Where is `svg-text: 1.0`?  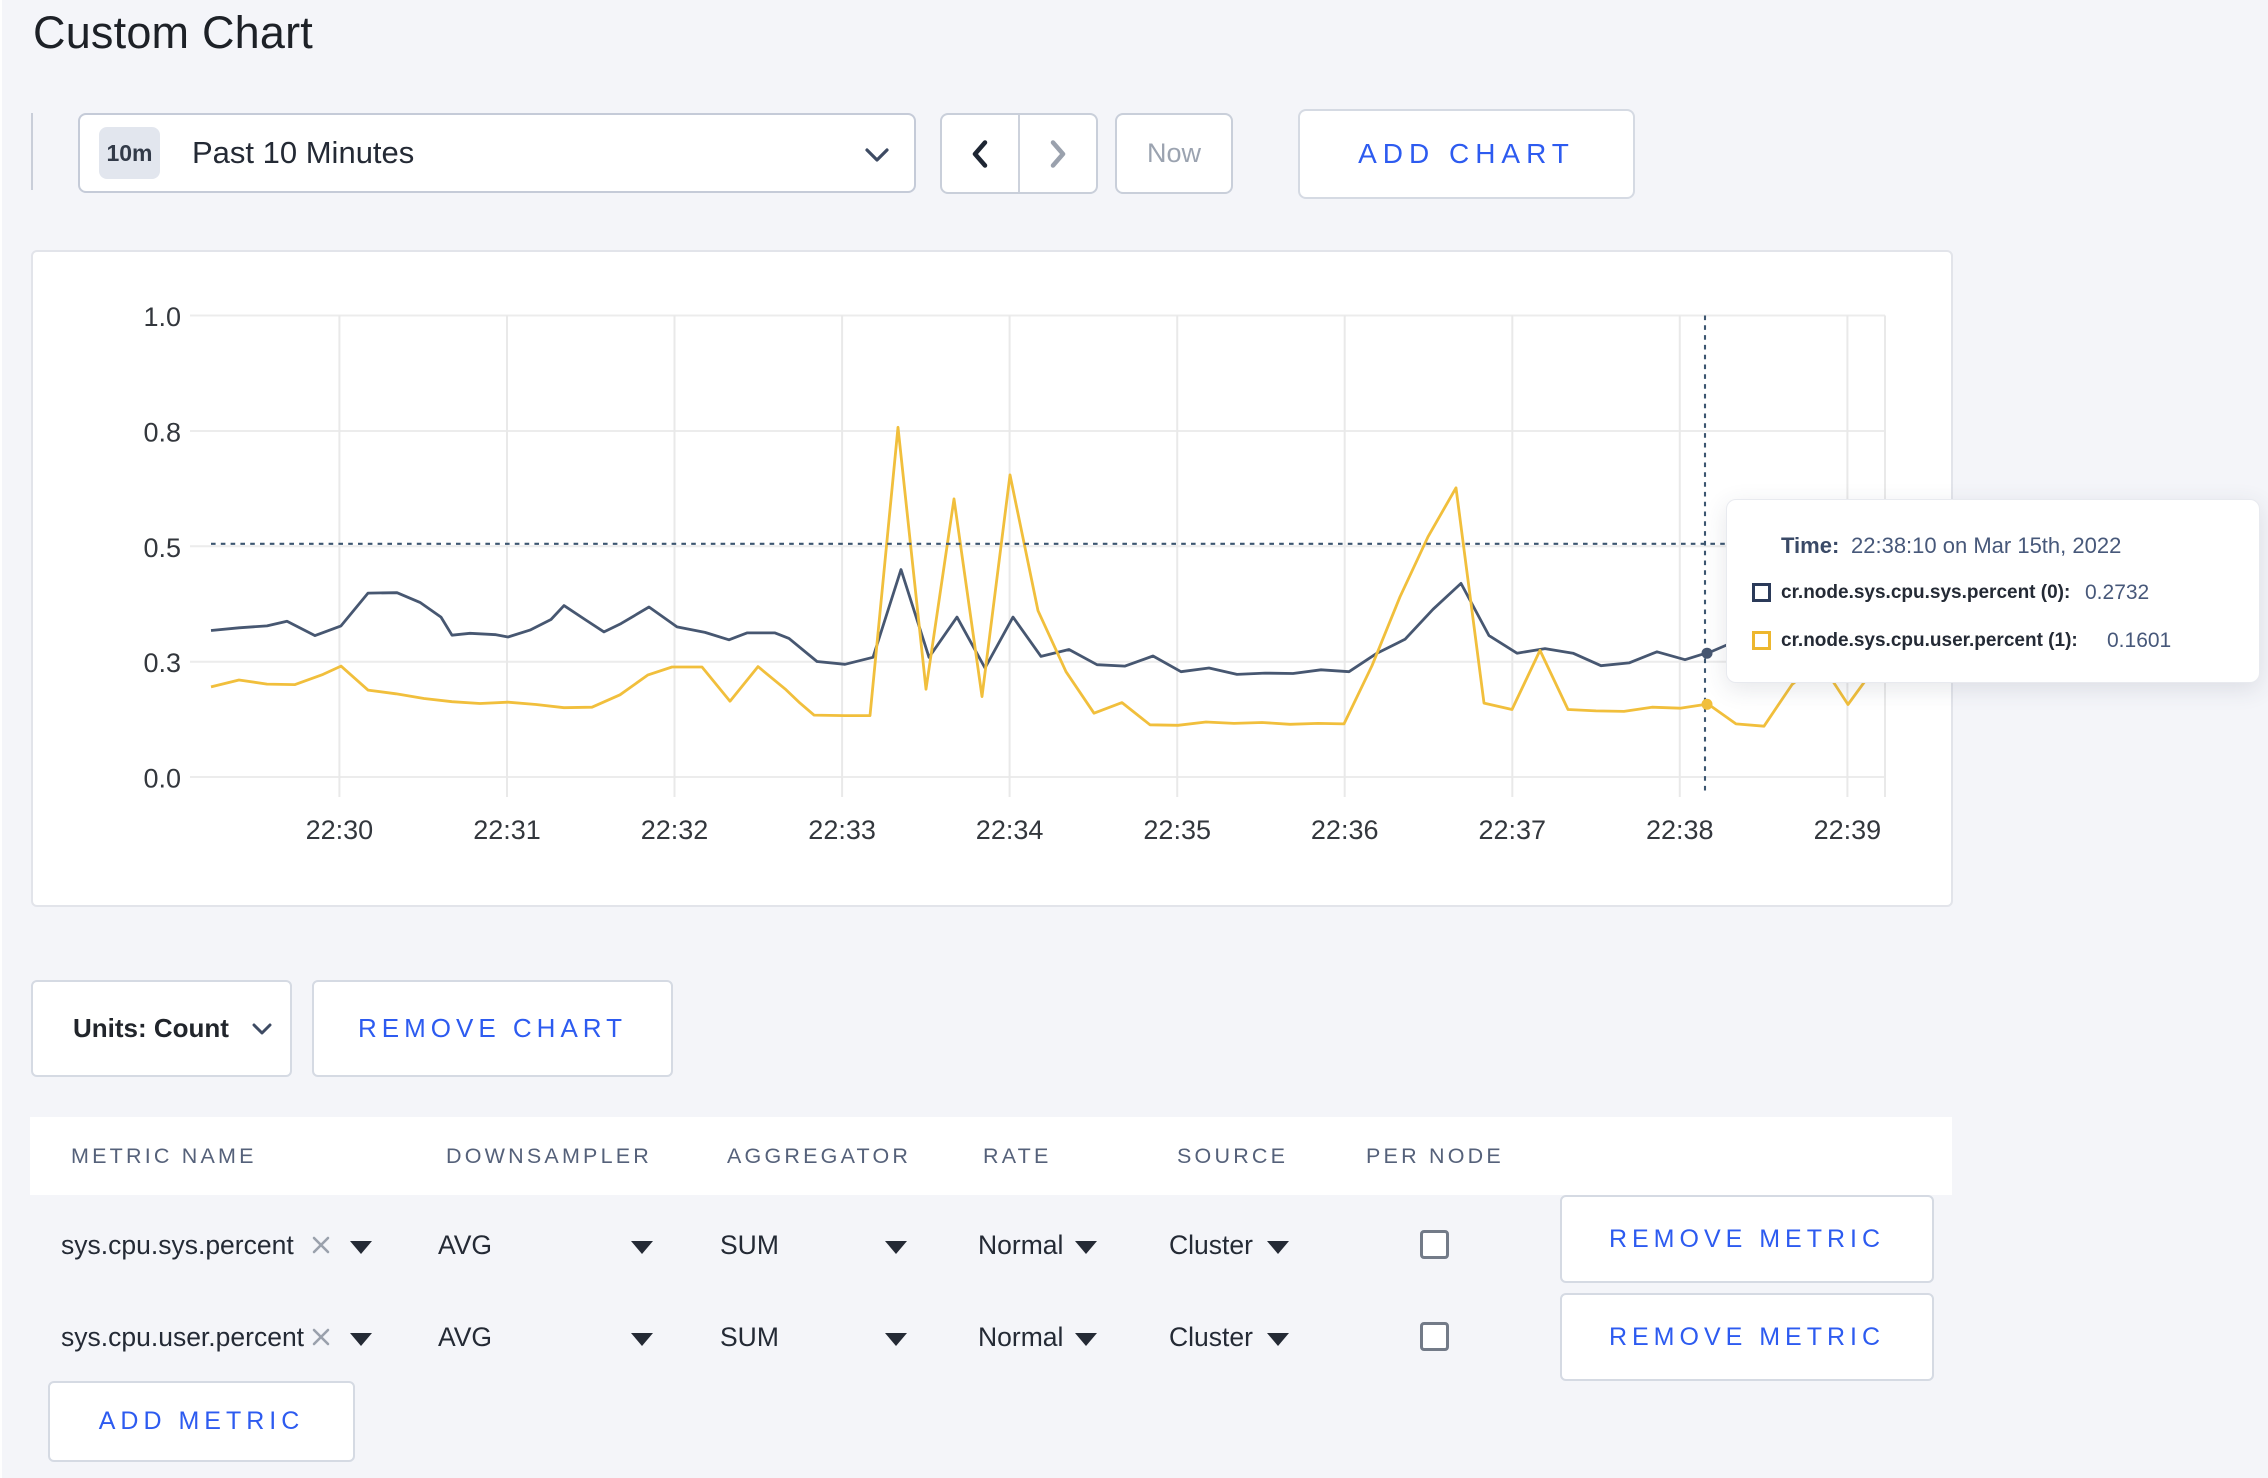 svg-text: 1.0 is located at coordinates (162, 317).